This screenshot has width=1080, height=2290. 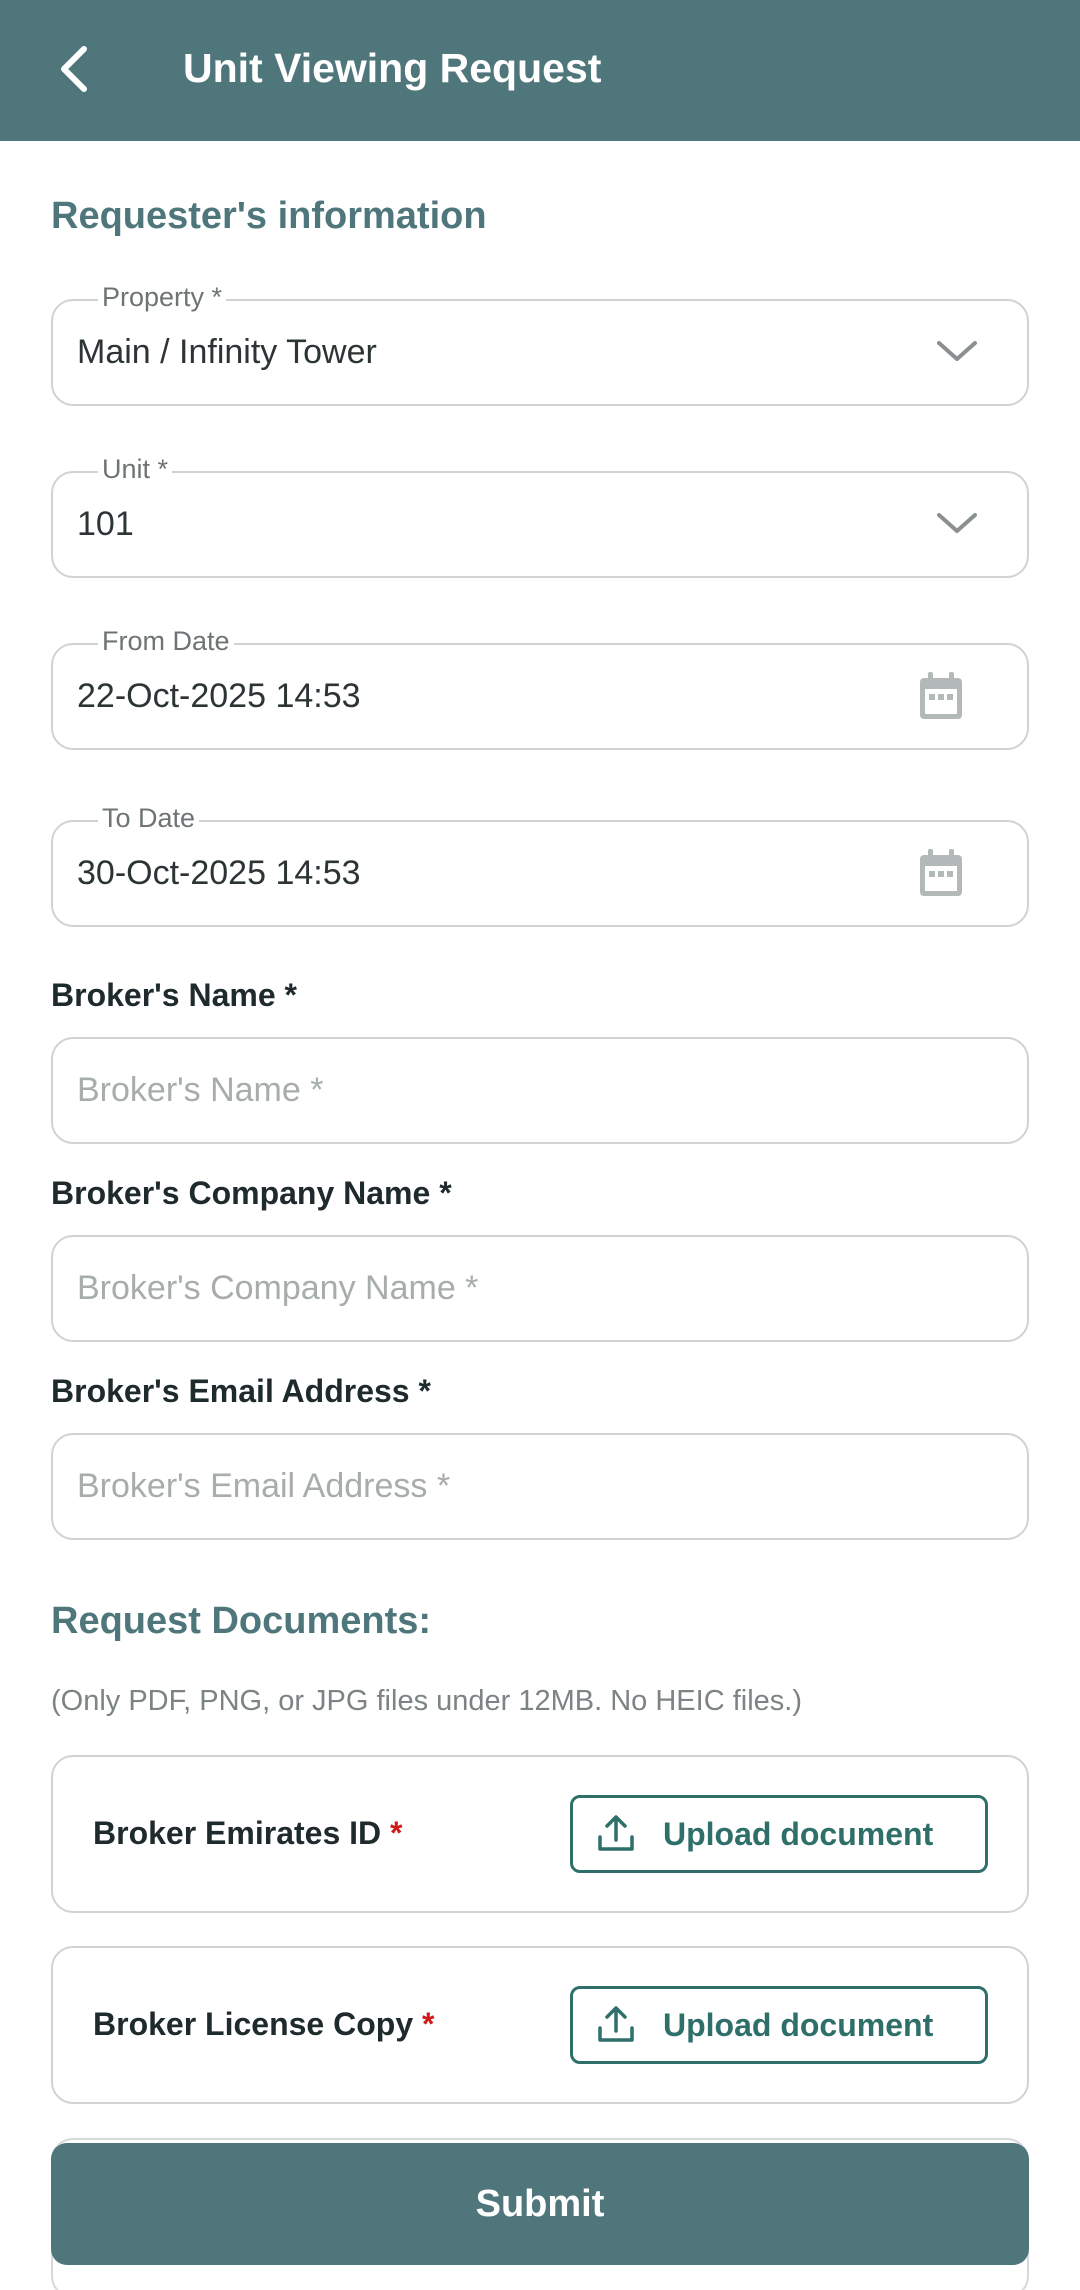 I want to click on submit-button: Submit, so click(x=540, y=2204).